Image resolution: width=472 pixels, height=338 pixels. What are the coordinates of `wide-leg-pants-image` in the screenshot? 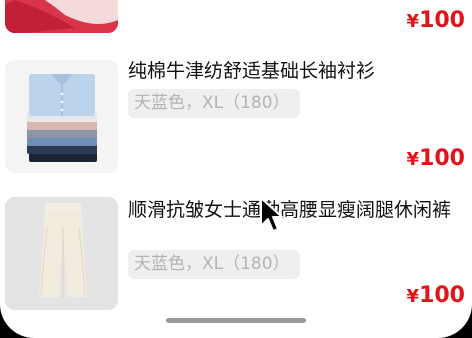 It's located at (61, 253).